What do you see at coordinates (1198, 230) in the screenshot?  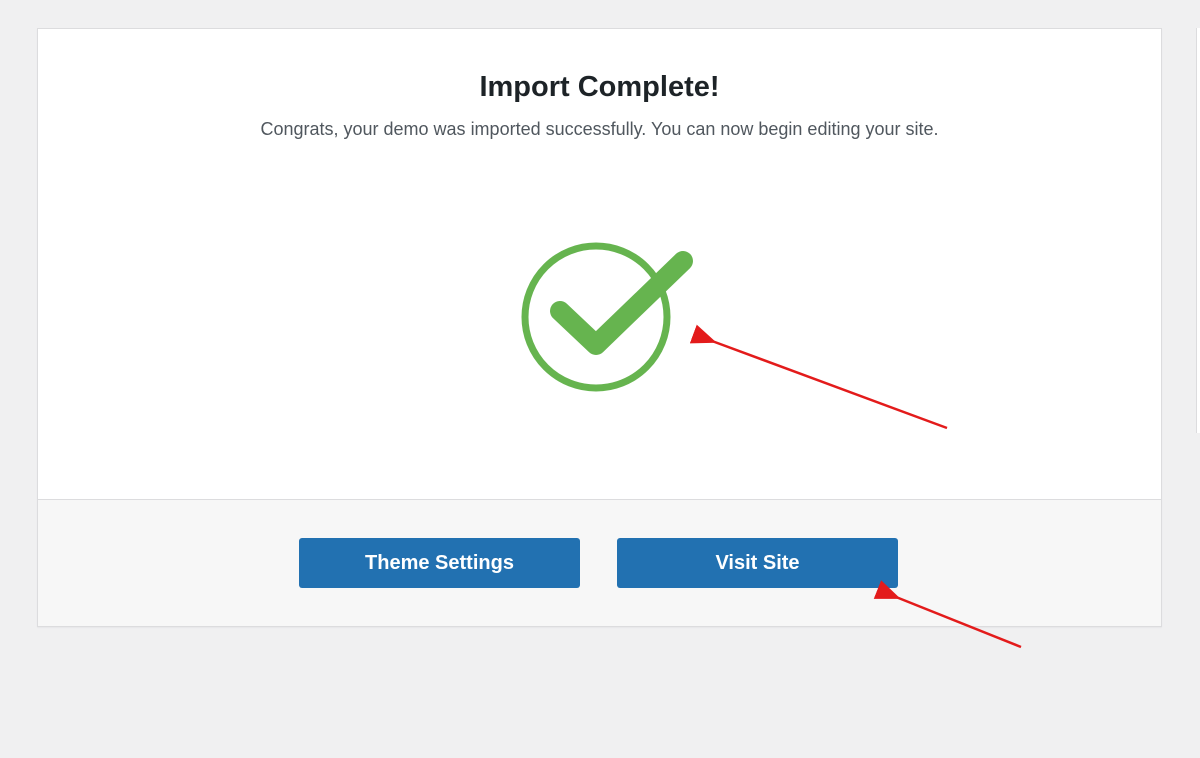 I see `side-panel-edge` at bounding box center [1198, 230].